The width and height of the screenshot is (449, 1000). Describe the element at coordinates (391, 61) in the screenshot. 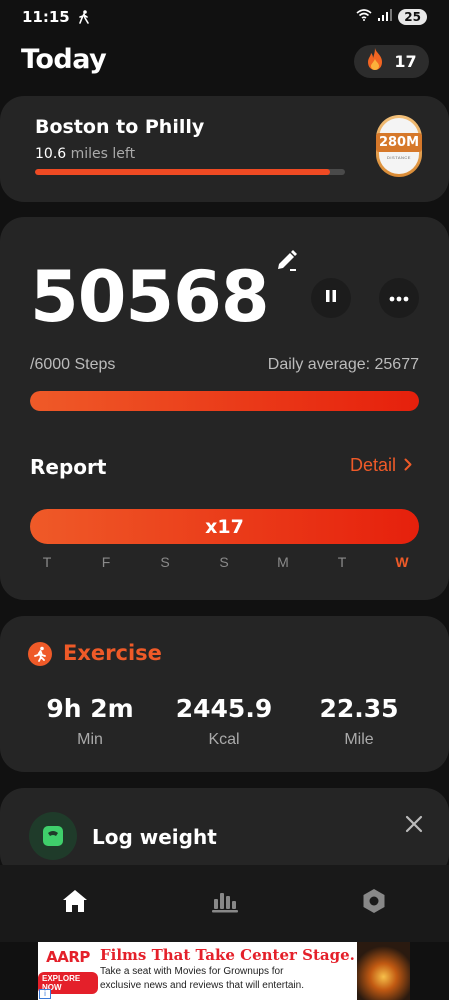

I see `streak-chip: 17` at that location.